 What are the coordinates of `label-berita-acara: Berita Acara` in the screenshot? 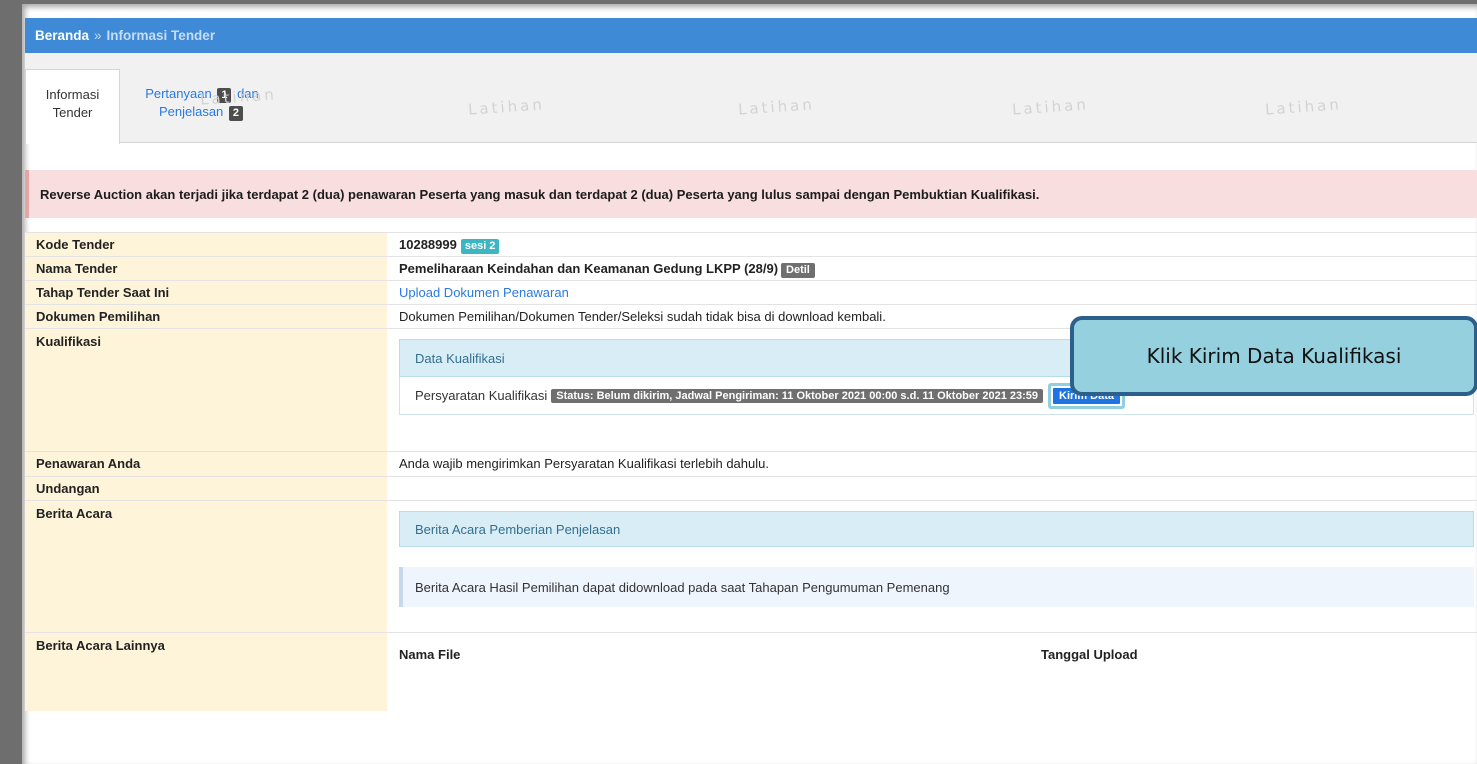 It's located at (206, 566).